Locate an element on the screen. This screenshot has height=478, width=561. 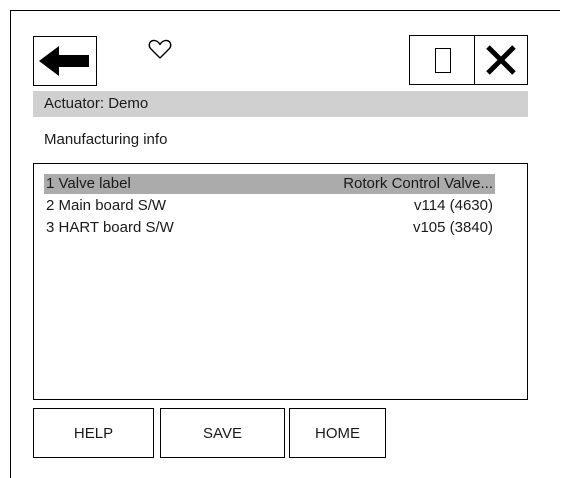
arrow-left-icon is located at coordinates (64, 61).